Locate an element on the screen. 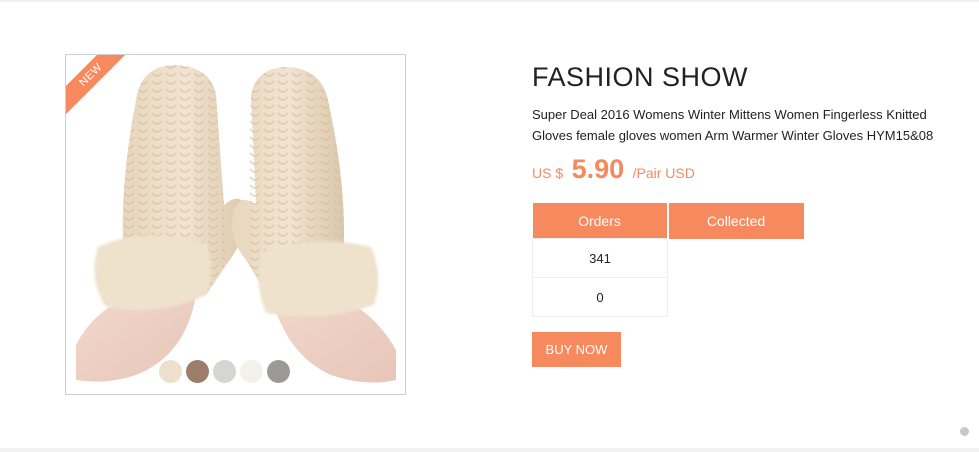 This screenshot has height=452, width=979. buy-now-button: BUY NOW is located at coordinates (576, 349).